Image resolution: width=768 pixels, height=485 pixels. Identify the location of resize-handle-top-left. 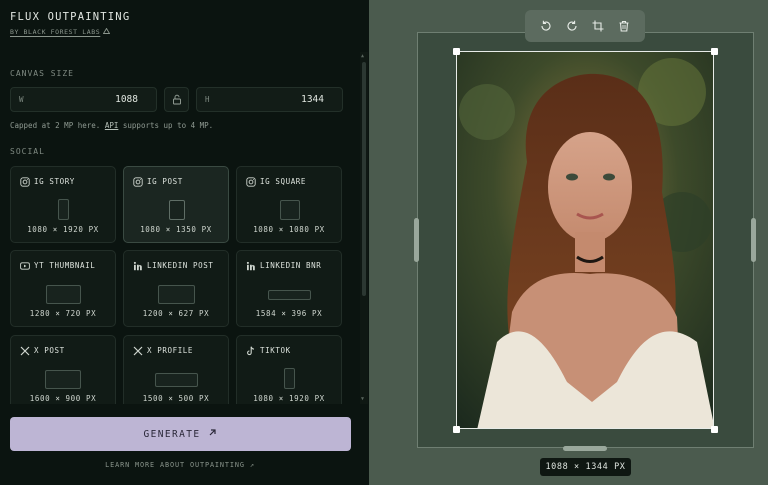
(456, 51).